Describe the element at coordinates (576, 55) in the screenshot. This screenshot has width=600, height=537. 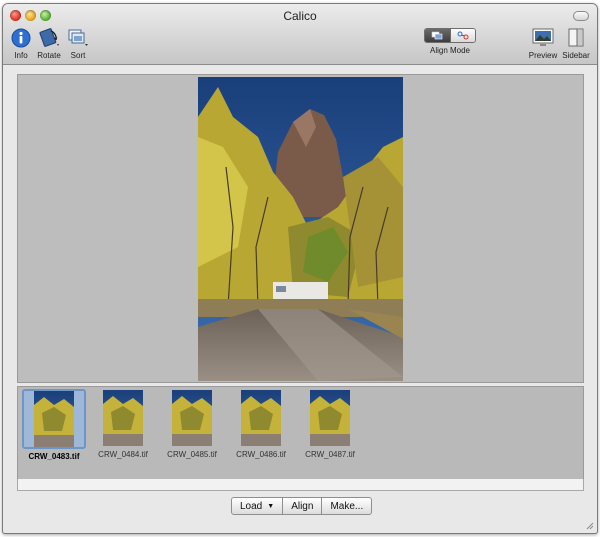
I see `sidebar-label: Sidebar` at that location.